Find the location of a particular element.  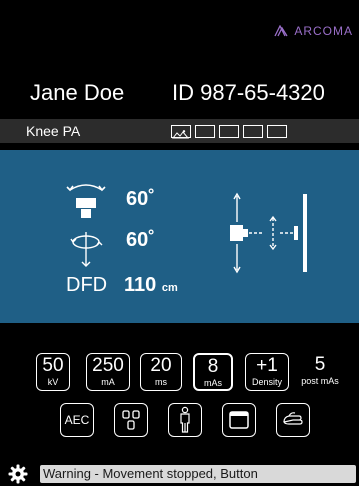

thumbnail-image is located at coordinates (181, 132).